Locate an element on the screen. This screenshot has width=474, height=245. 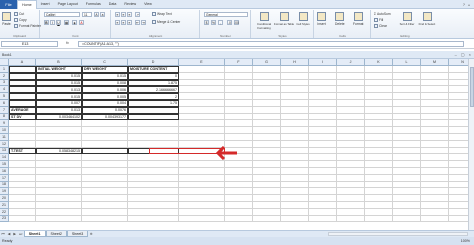
cell-d3: 1.875 is located at coordinates (153, 83).